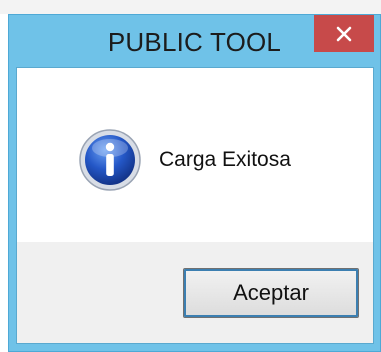 This screenshot has width=381, height=352. What do you see at coordinates (225, 159) in the screenshot?
I see `message-text: Carga Exitosa` at bounding box center [225, 159].